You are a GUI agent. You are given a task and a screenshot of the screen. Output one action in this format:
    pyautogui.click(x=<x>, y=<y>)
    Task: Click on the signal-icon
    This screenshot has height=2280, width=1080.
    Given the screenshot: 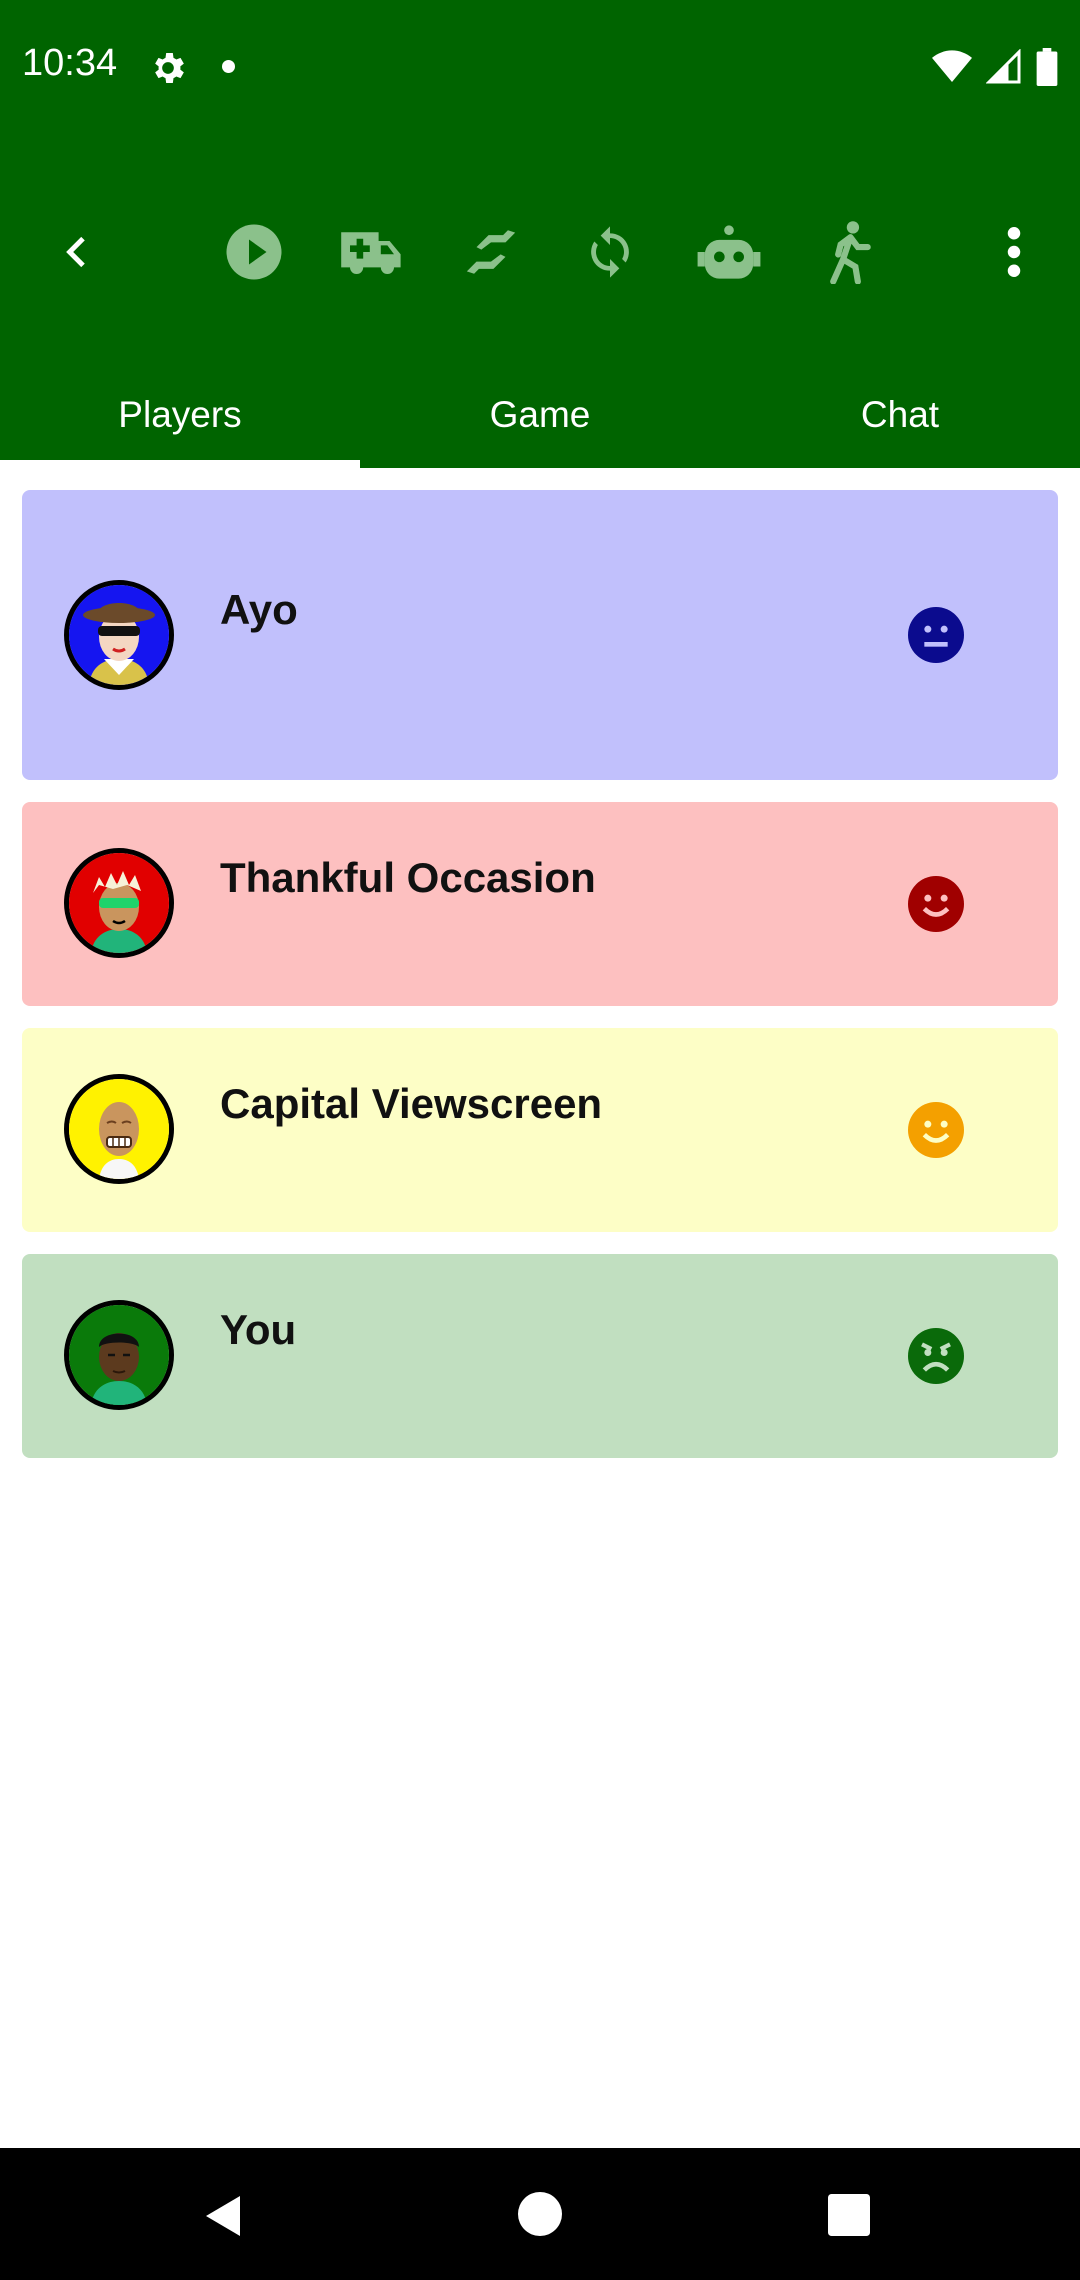 What is the action you would take?
    pyautogui.click(x=1003, y=66)
    